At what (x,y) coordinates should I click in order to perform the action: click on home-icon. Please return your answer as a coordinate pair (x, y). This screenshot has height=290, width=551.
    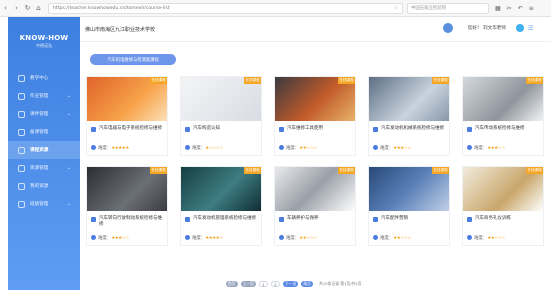
    Looking at the image, I should click on (21, 78).